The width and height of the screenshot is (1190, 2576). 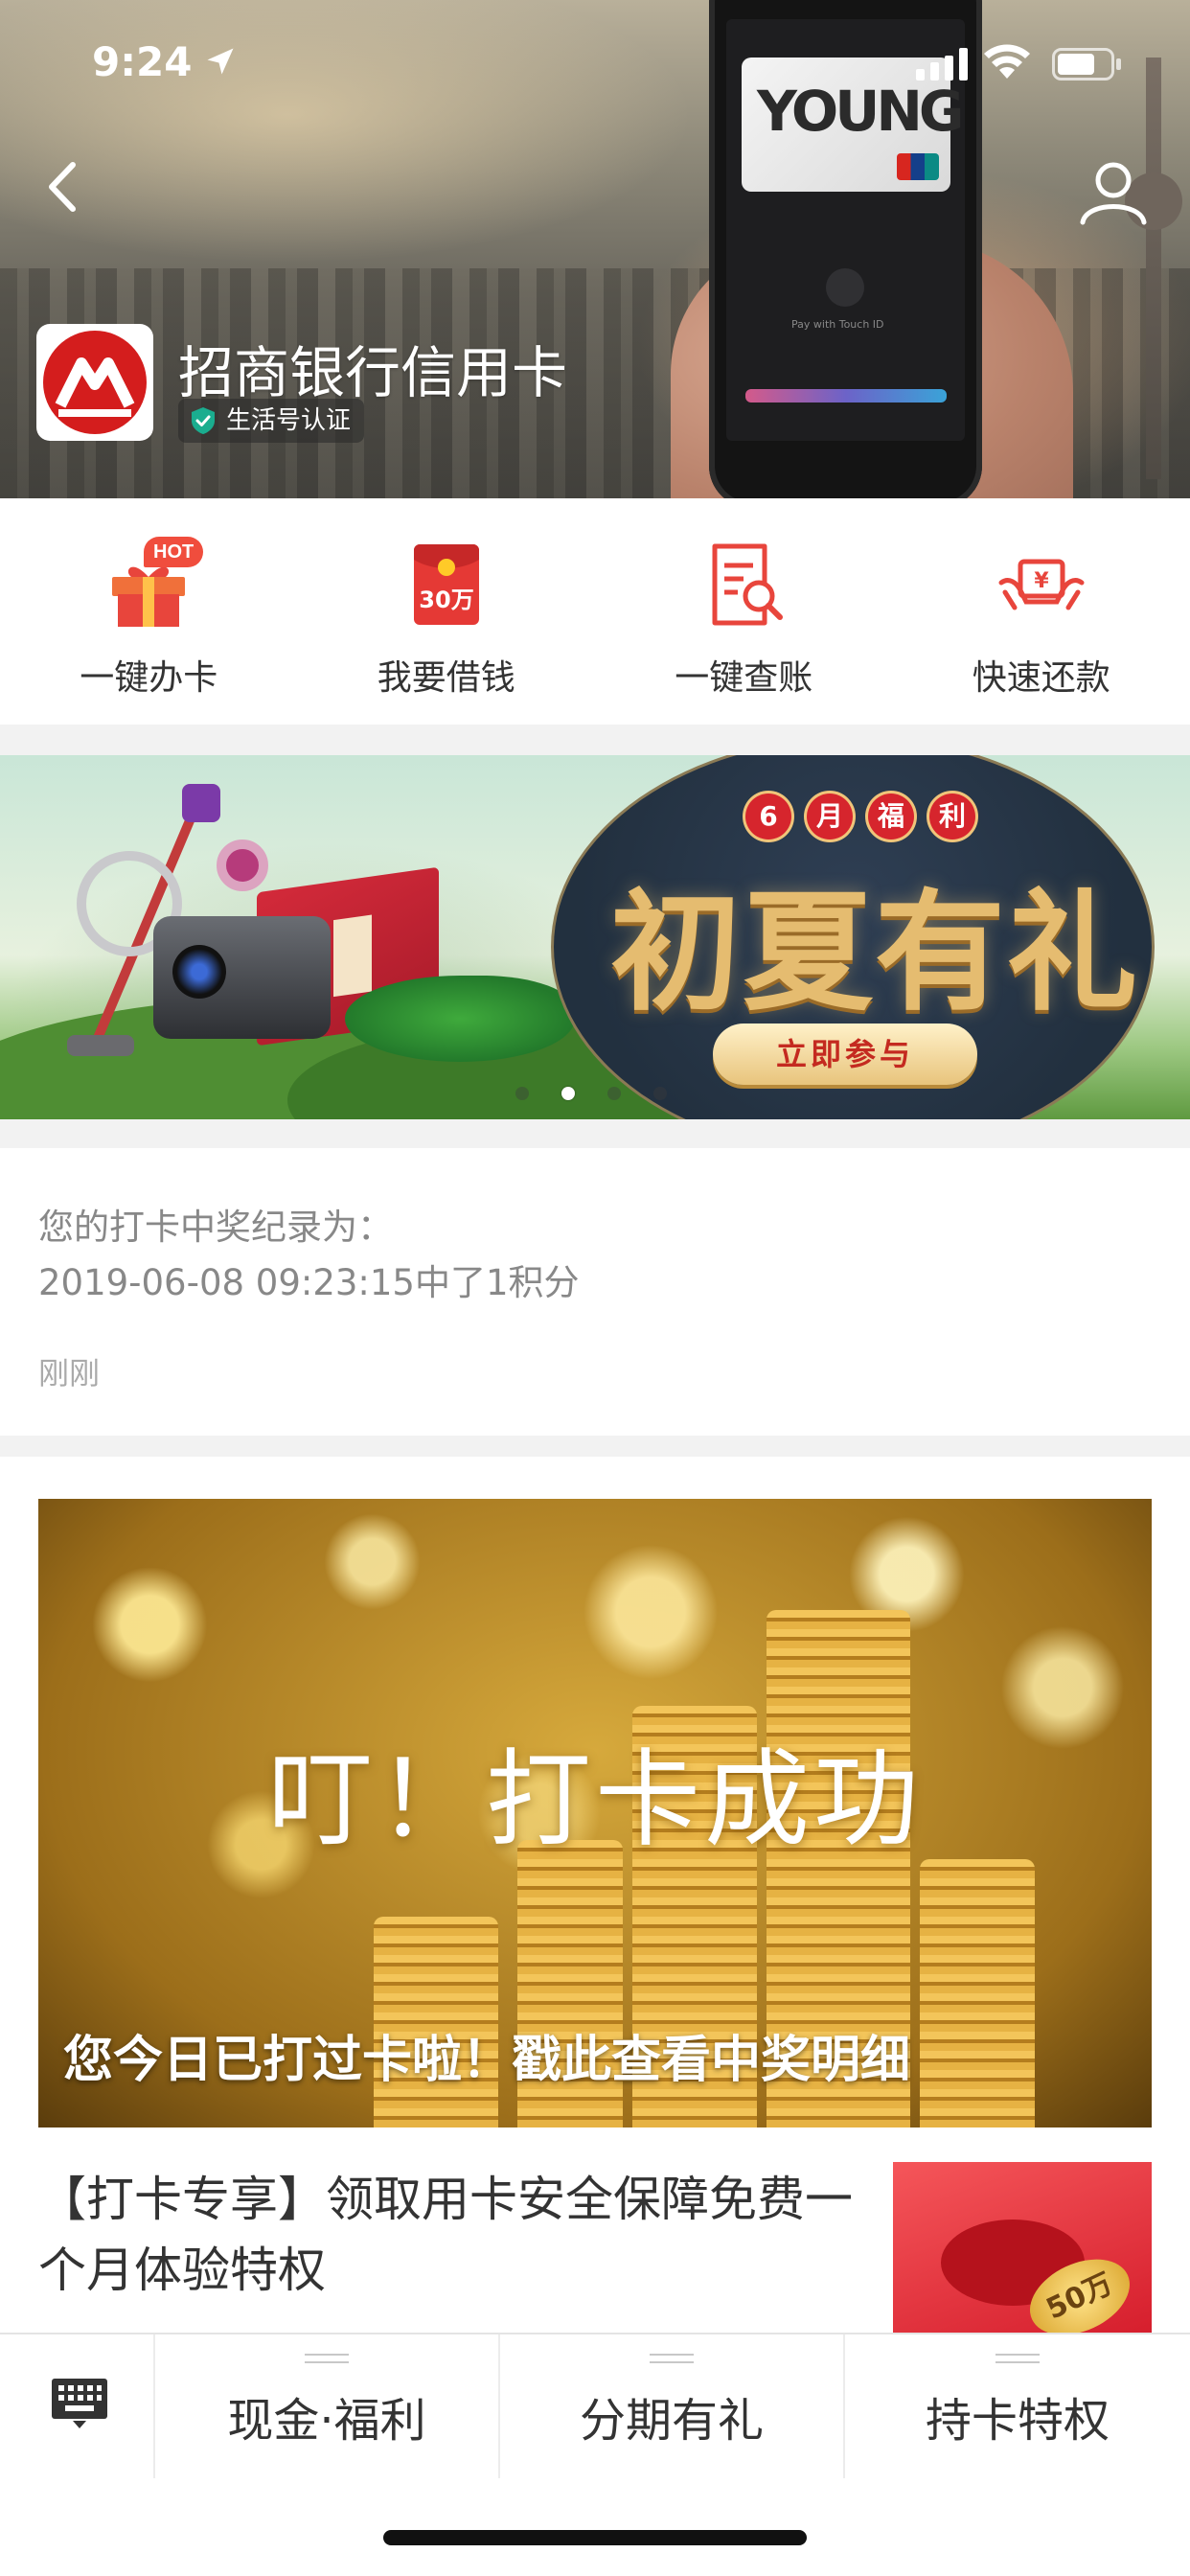 I want to click on repayment-icon: ¥, so click(x=1041, y=584).